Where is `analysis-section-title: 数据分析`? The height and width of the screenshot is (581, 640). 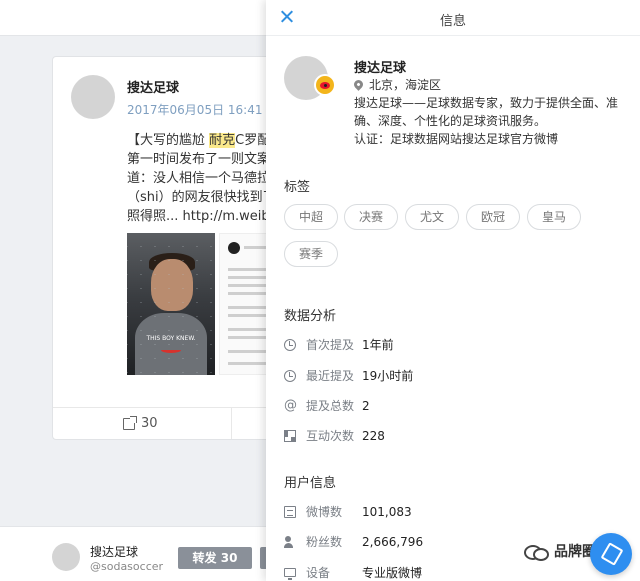 analysis-section-title: 数据分析 is located at coordinates (310, 316).